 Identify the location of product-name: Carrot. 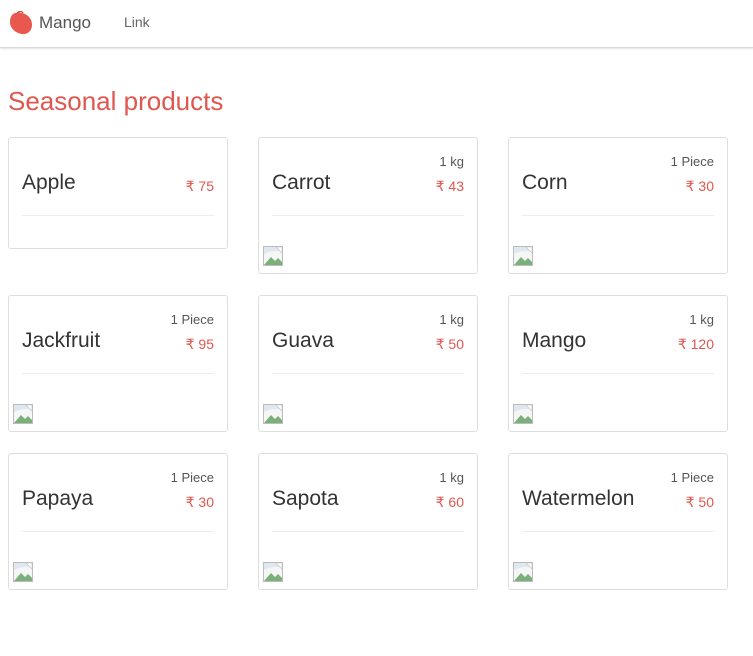
(301, 182).